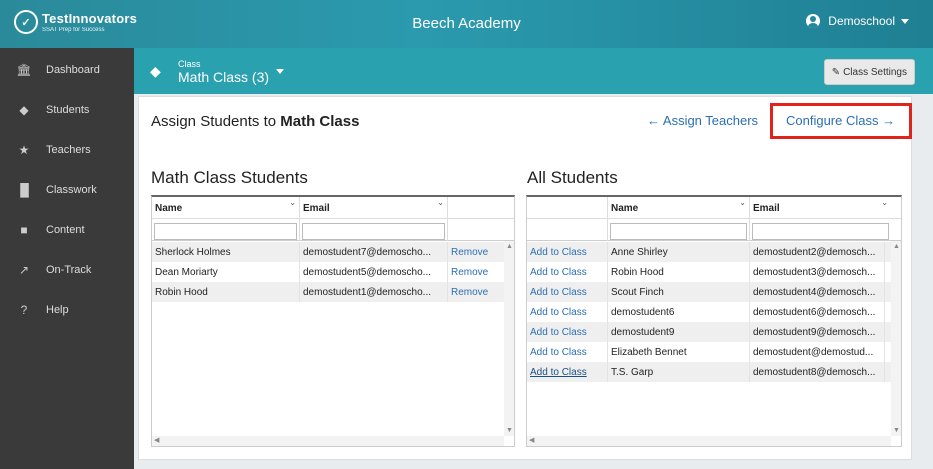 Image resolution: width=933 pixels, height=469 pixels. Describe the element at coordinates (223, 77) in the screenshot. I see `class-selector: Math Class (3)` at that location.